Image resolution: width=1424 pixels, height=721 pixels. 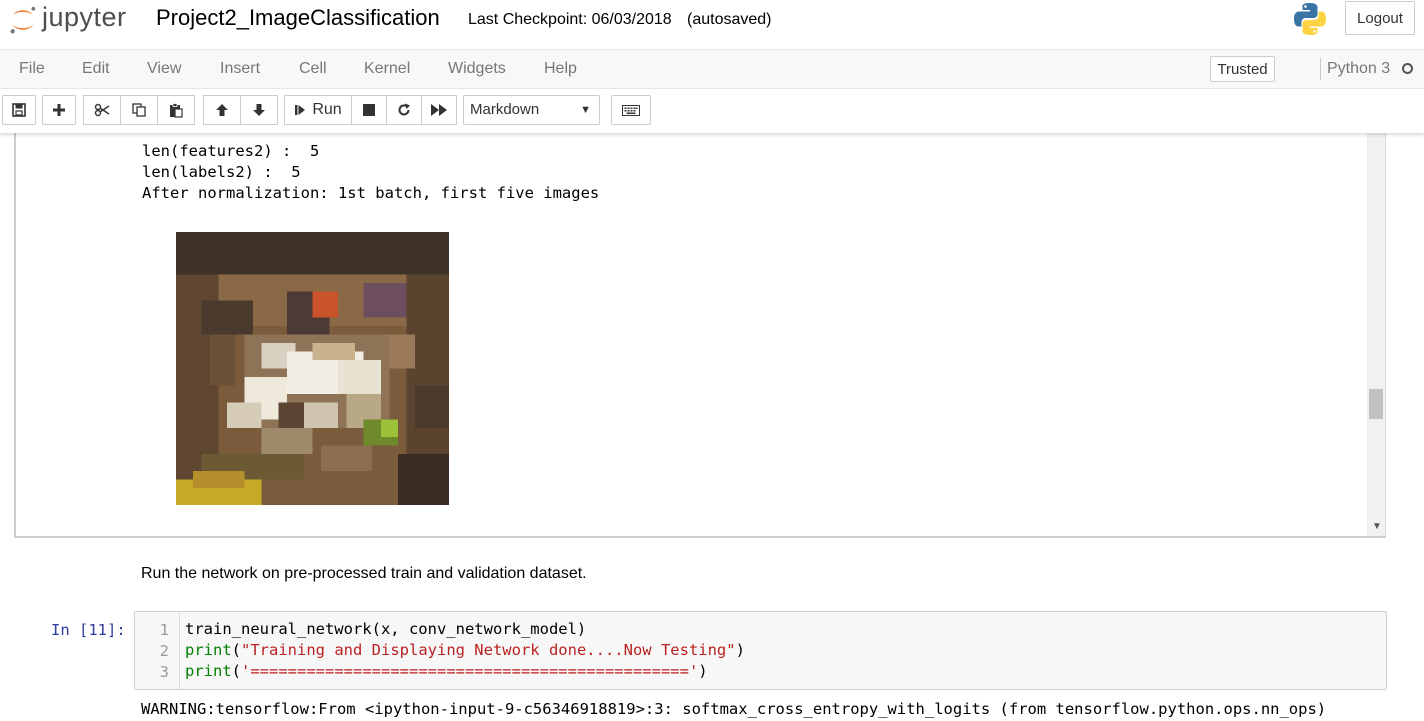 What do you see at coordinates (313, 69) in the screenshot?
I see `menu-cell: Cell` at bounding box center [313, 69].